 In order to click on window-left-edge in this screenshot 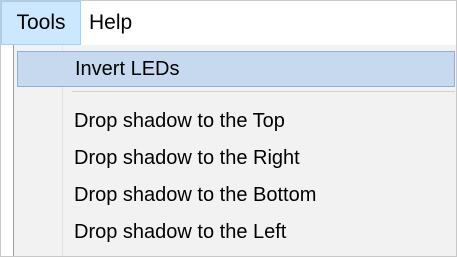, I will do `click(7, 150)`.